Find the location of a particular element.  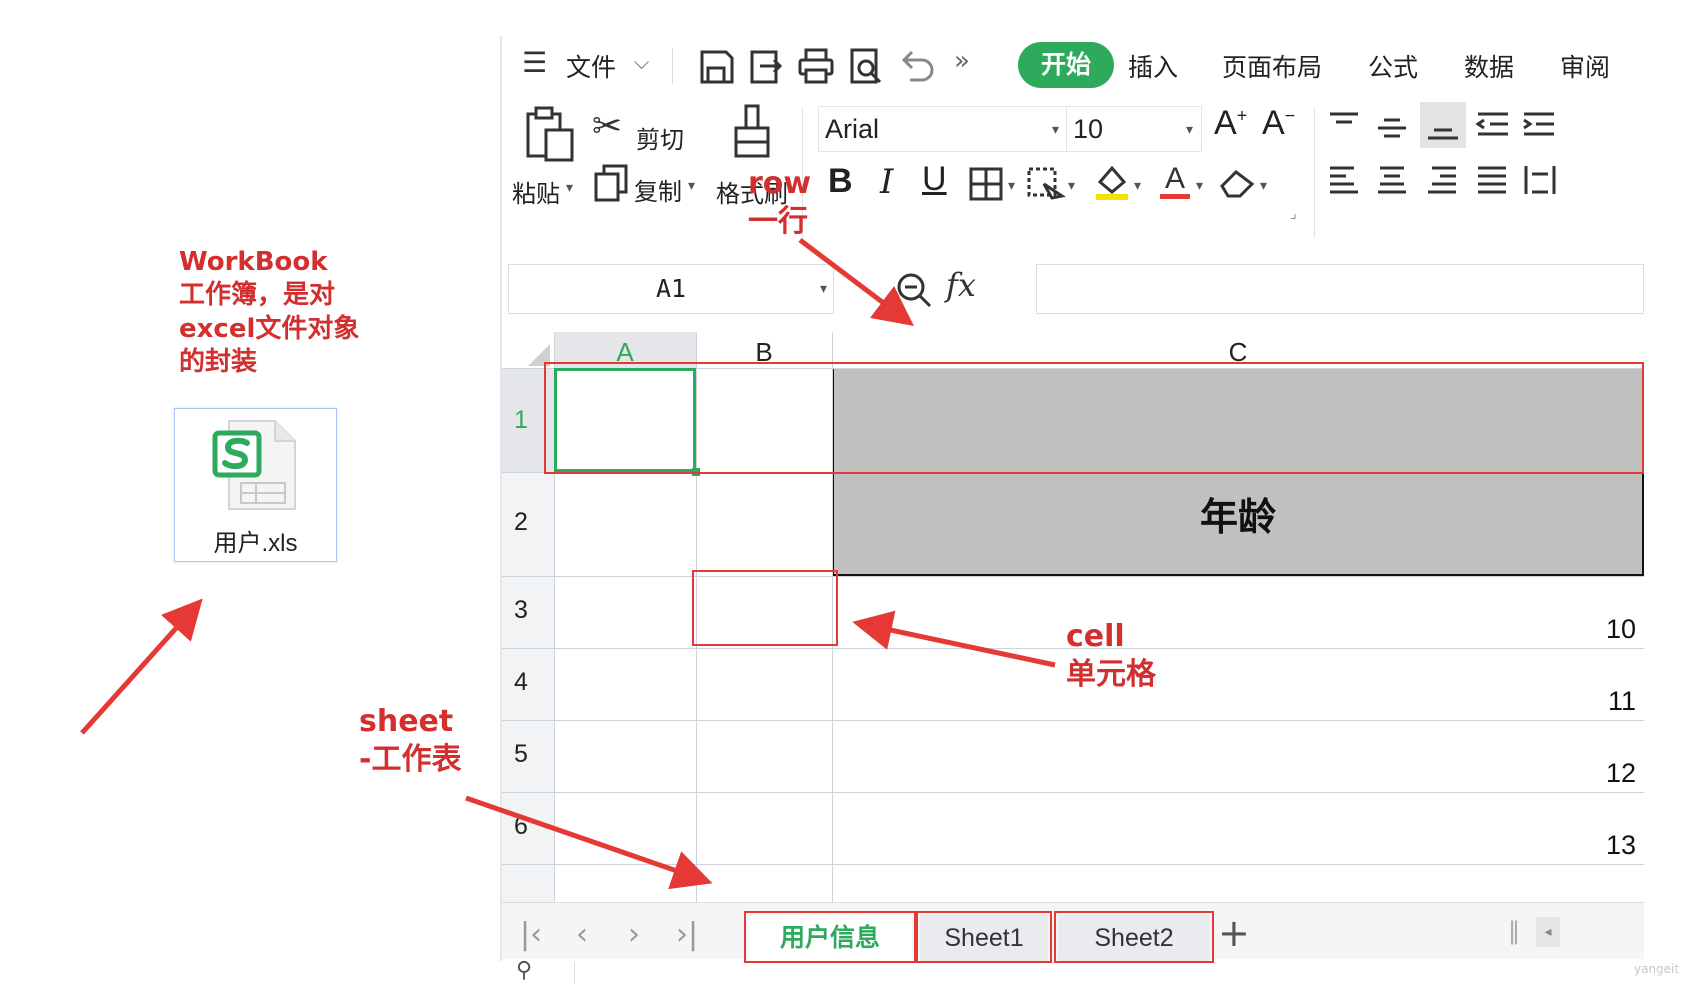

row-annotation: row 一行 is located at coordinates (780, 203).